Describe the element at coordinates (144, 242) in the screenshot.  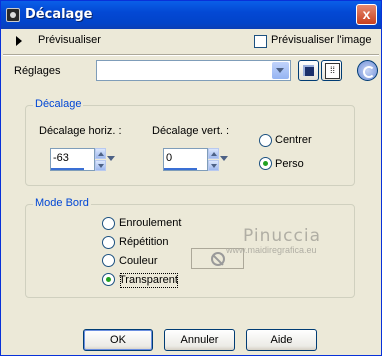
I see `repetition-label: Répétition` at that location.